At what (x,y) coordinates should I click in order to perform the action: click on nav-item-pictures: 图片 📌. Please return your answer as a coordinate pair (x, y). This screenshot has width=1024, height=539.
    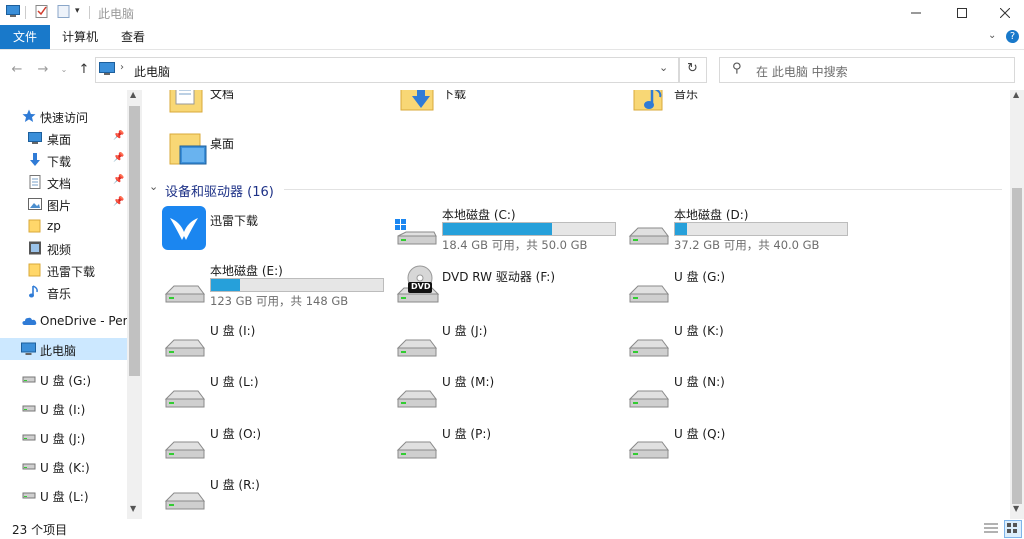
    Looking at the image, I should click on (63, 204).